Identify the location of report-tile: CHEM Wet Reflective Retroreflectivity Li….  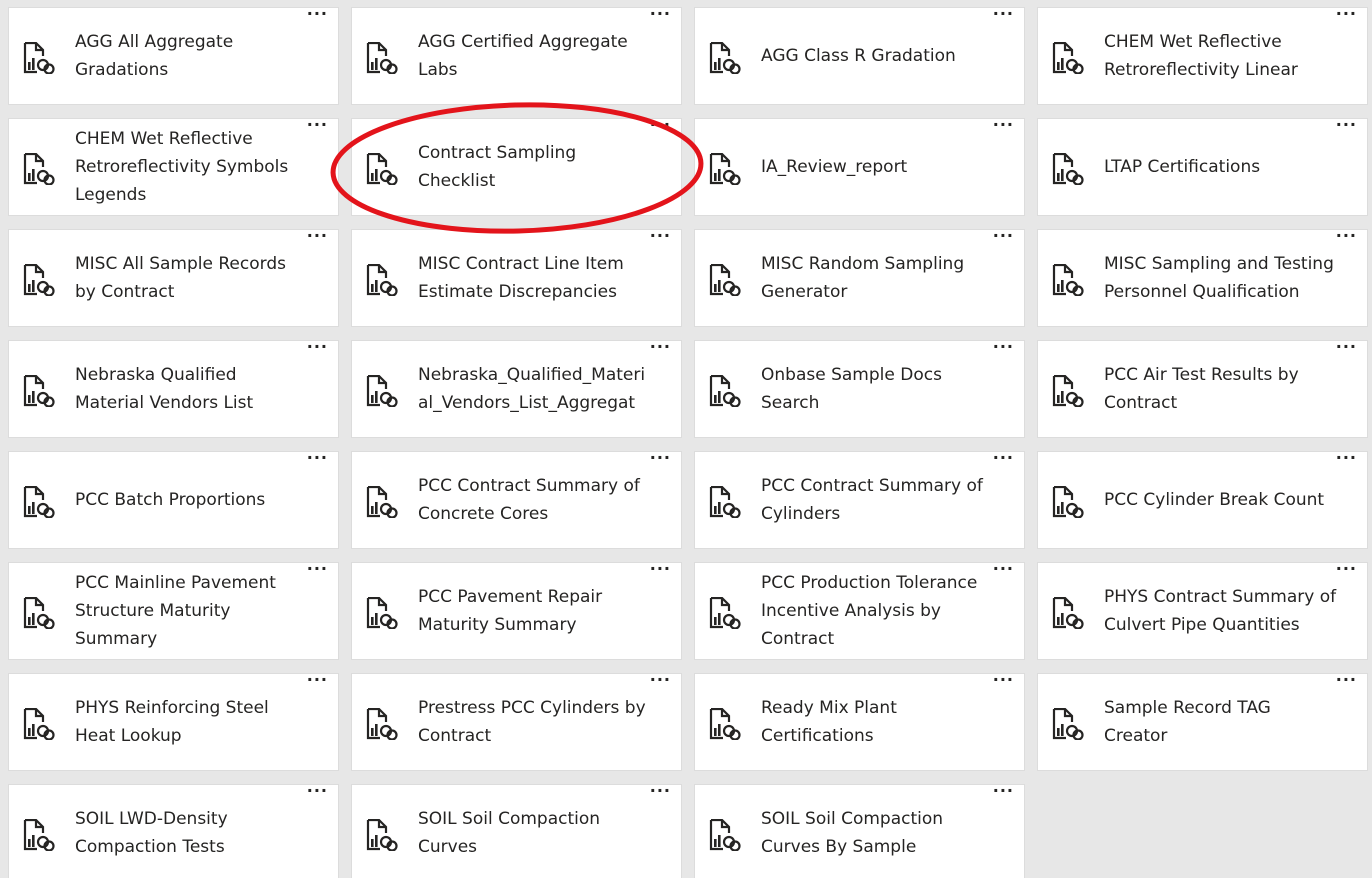
(1202, 56).